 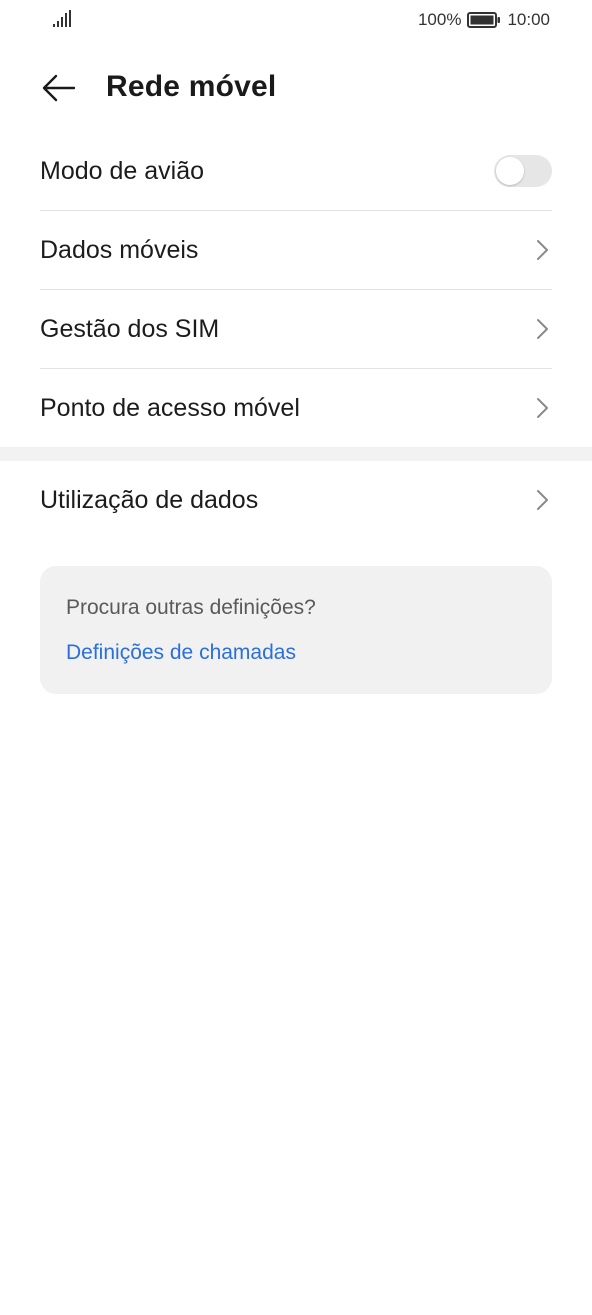 I want to click on sim-management-row: Gestão dos SIM, so click(x=296, y=329).